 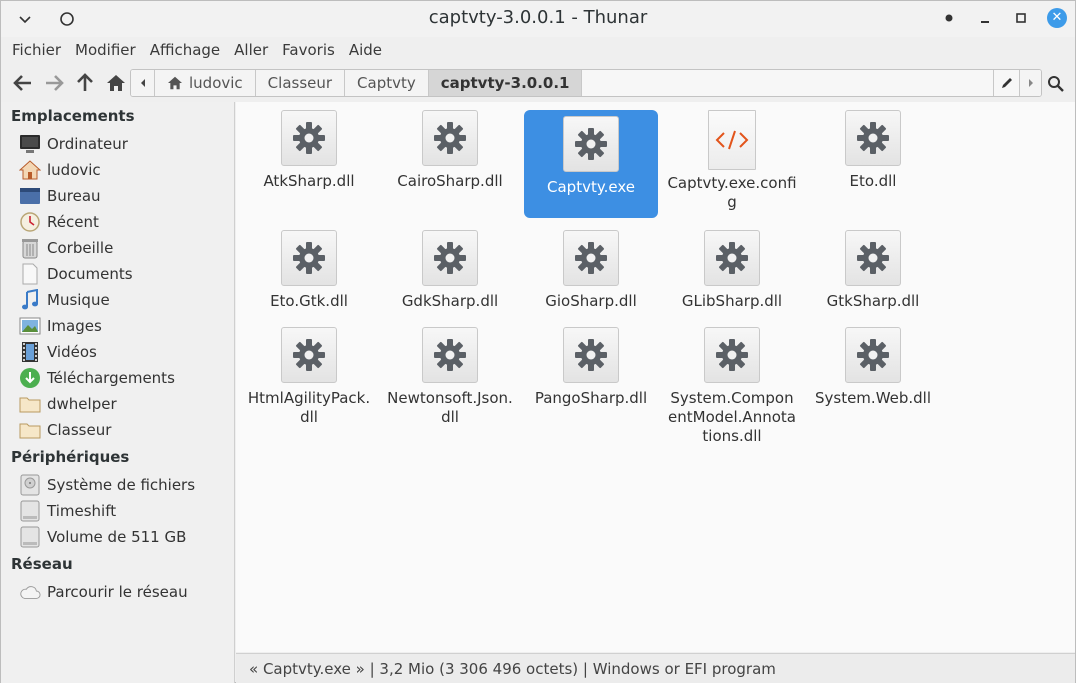 I want to click on breadcrumb-scroll-right, so click(x=1030, y=83).